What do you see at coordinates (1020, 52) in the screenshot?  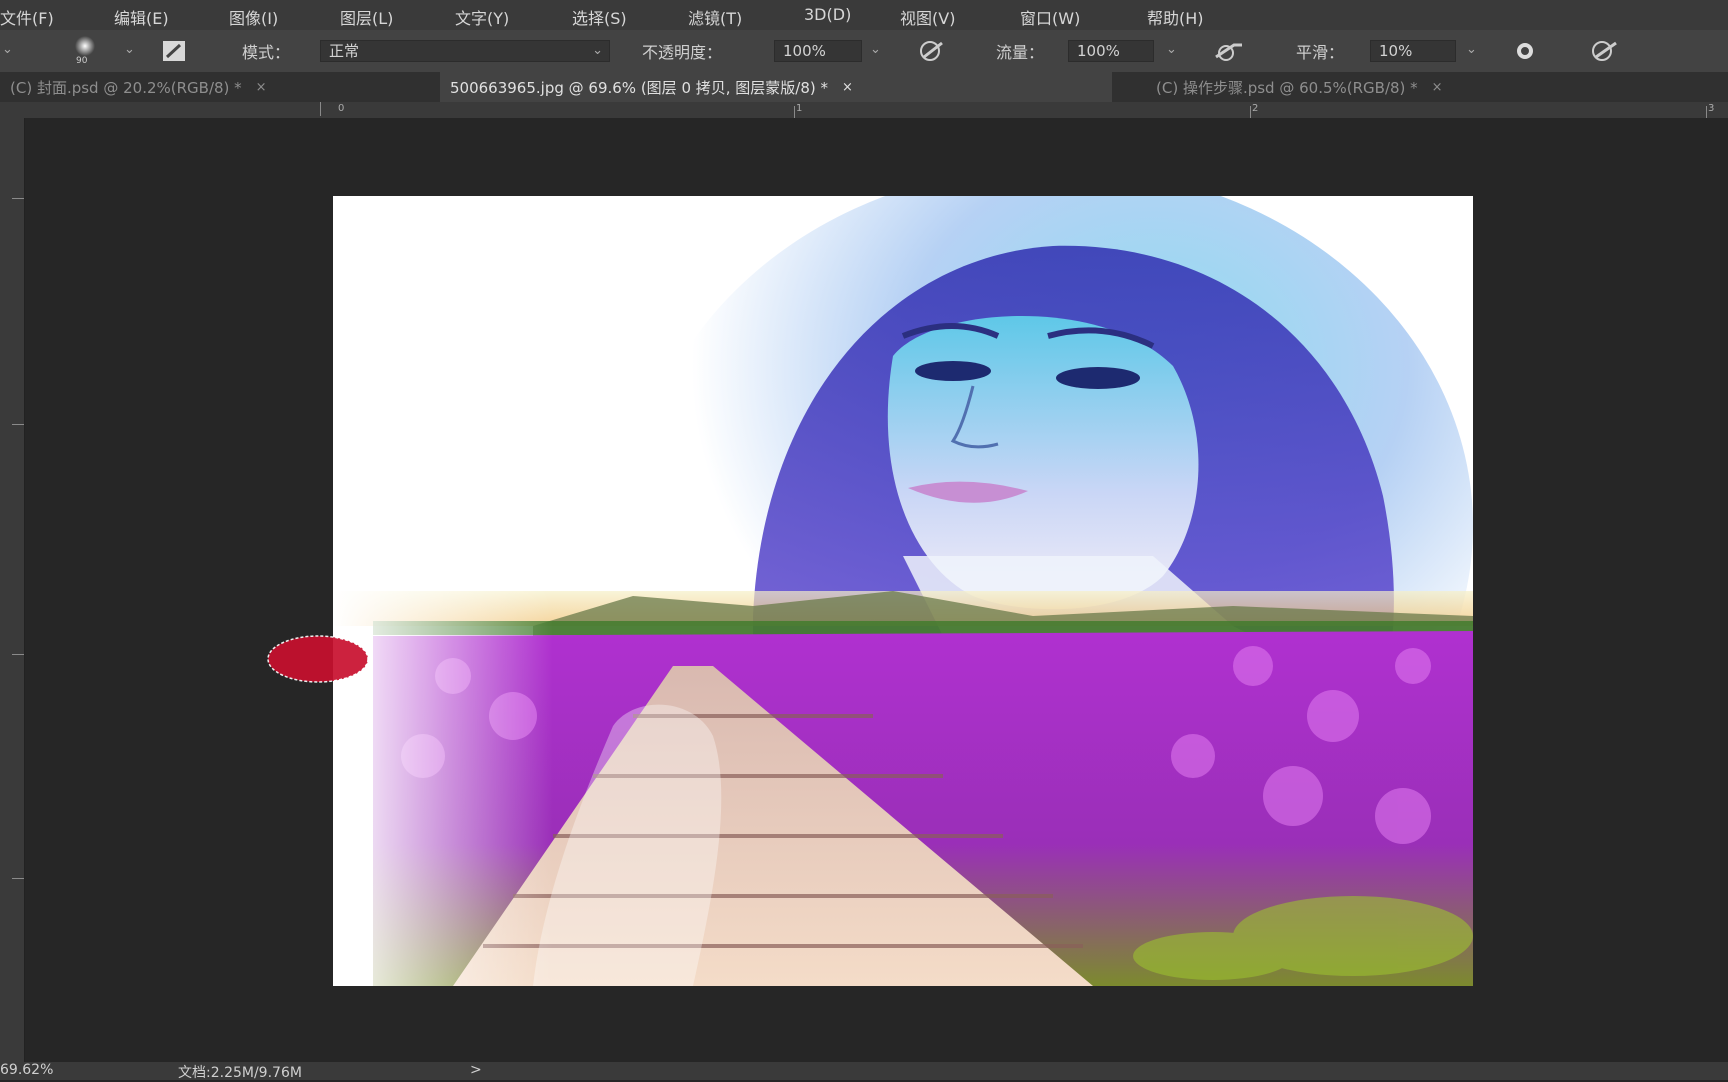 I see `flow-label: 流量：` at bounding box center [1020, 52].